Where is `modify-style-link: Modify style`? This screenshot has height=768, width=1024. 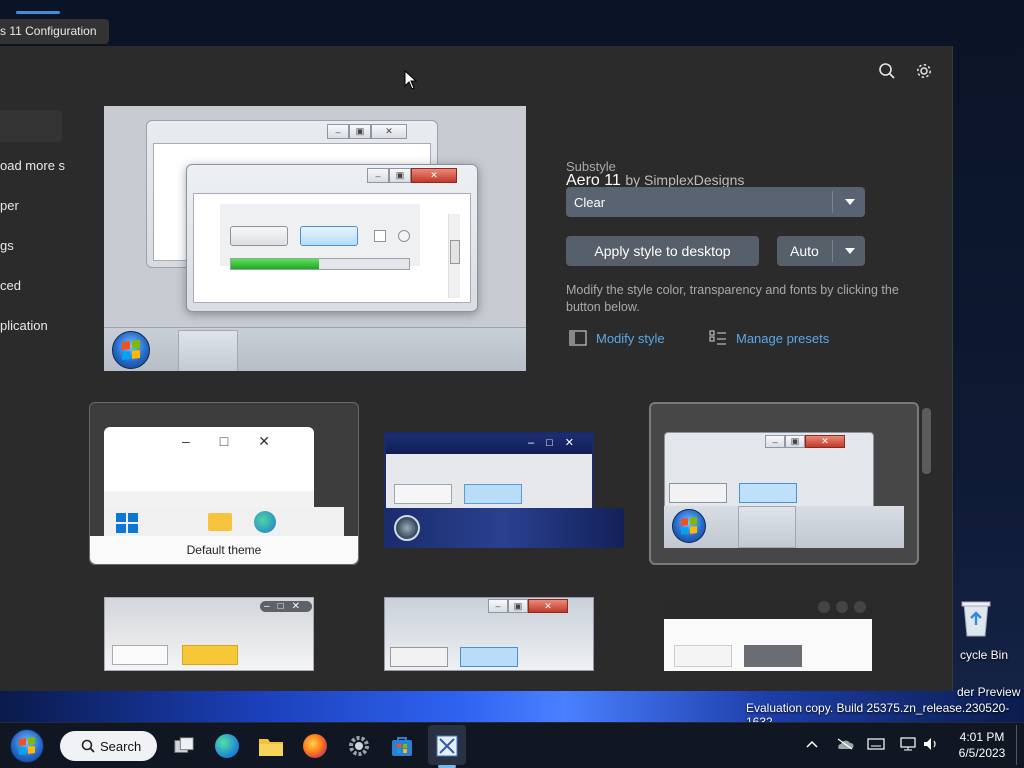
modify-style-link: Modify style is located at coordinates (630, 338).